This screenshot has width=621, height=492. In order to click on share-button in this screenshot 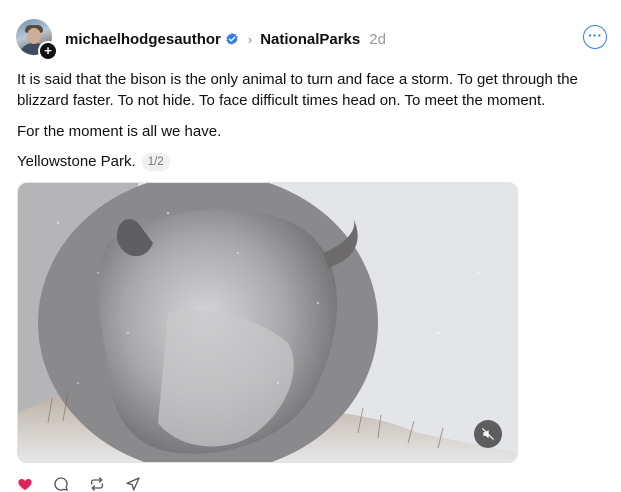, I will do `click(133, 484)`.